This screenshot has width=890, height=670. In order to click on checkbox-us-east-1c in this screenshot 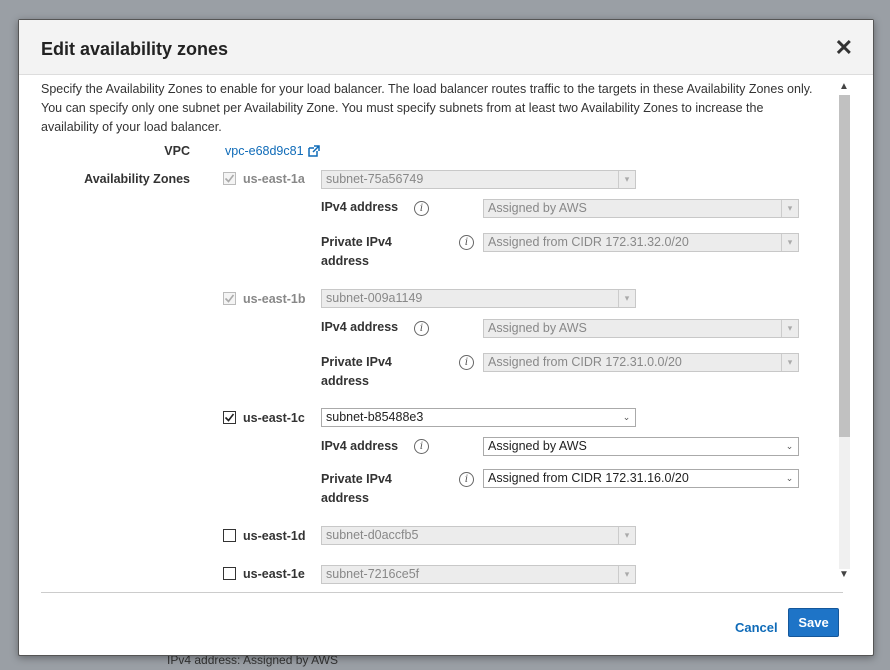, I will do `click(229, 417)`.